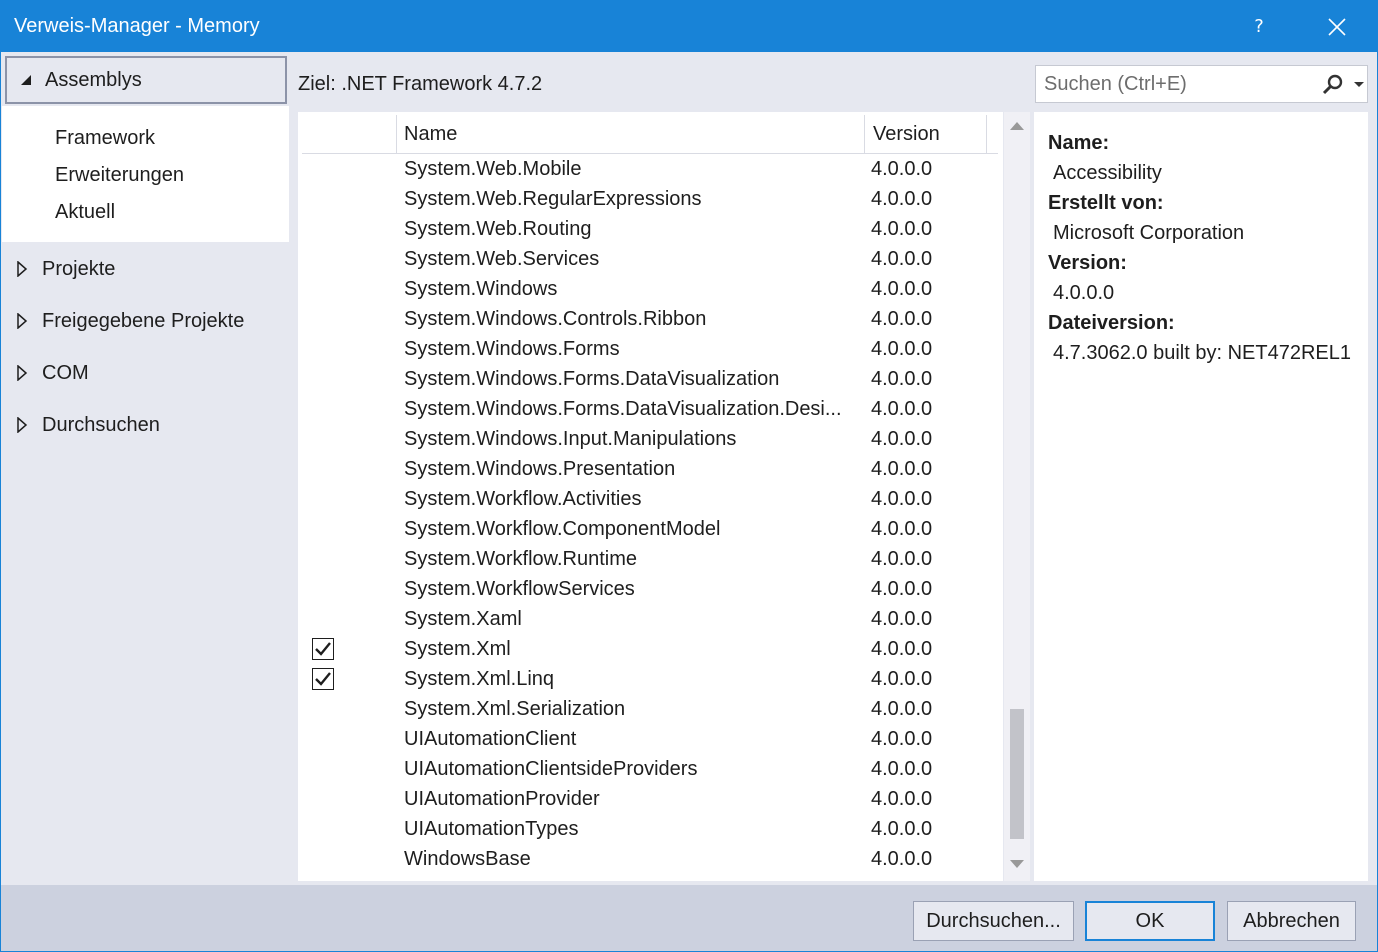 This screenshot has width=1378, height=952. I want to click on sidebar-item-assemblys: Assemblys, so click(146, 80).